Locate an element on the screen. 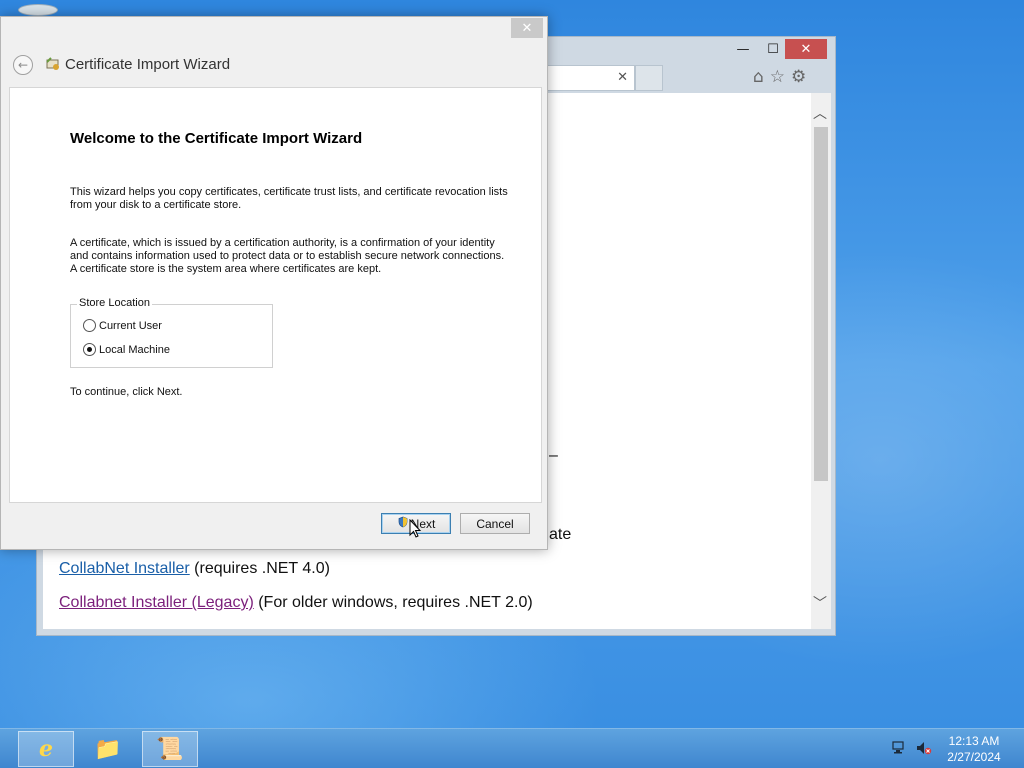 The height and width of the screenshot is (768, 1024). scrollbar-thumb is located at coordinates (821, 304).